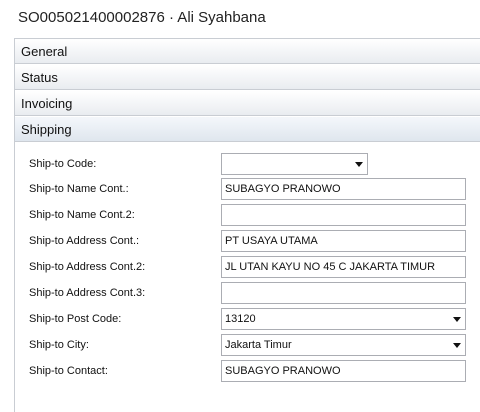 The height and width of the screenshot is (412, 480). Describe the element at coordinates (59, 345) in the screenshot. I see `field-label: Ship-to City:` at that location.